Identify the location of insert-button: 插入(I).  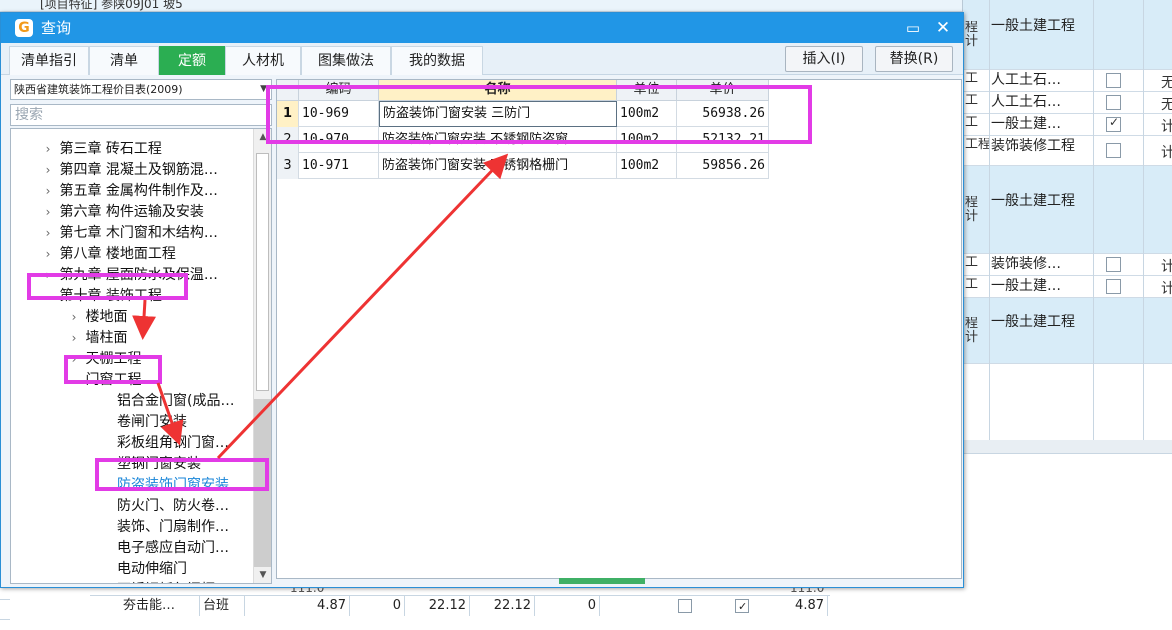
(824, 59).